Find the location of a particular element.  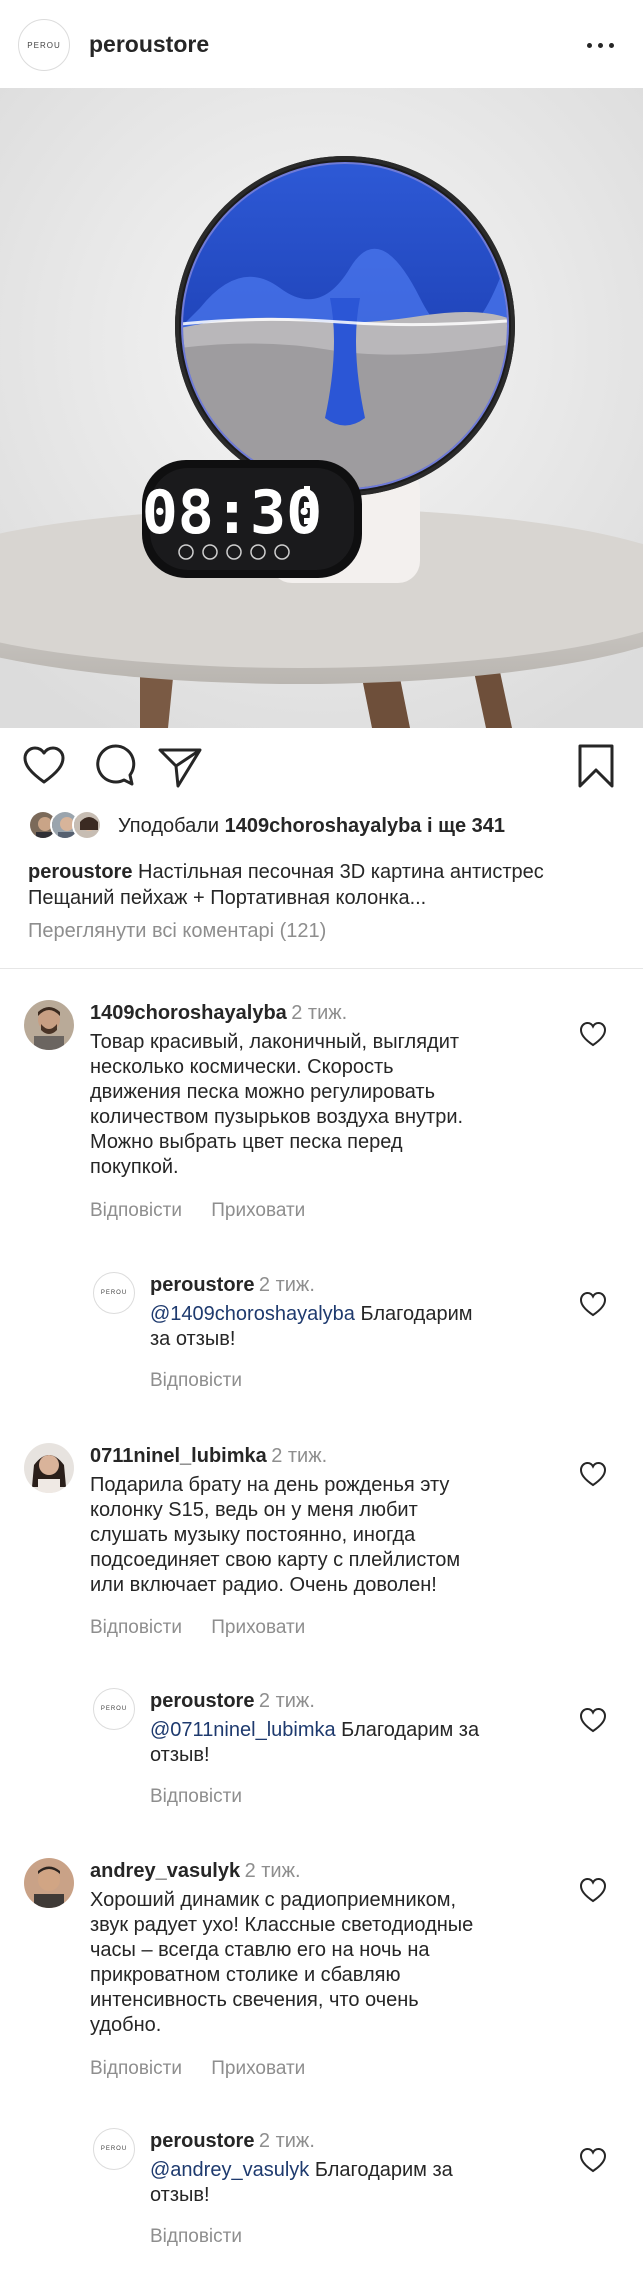

clock-digits: 08:30 is located at coordinates (232, 513).